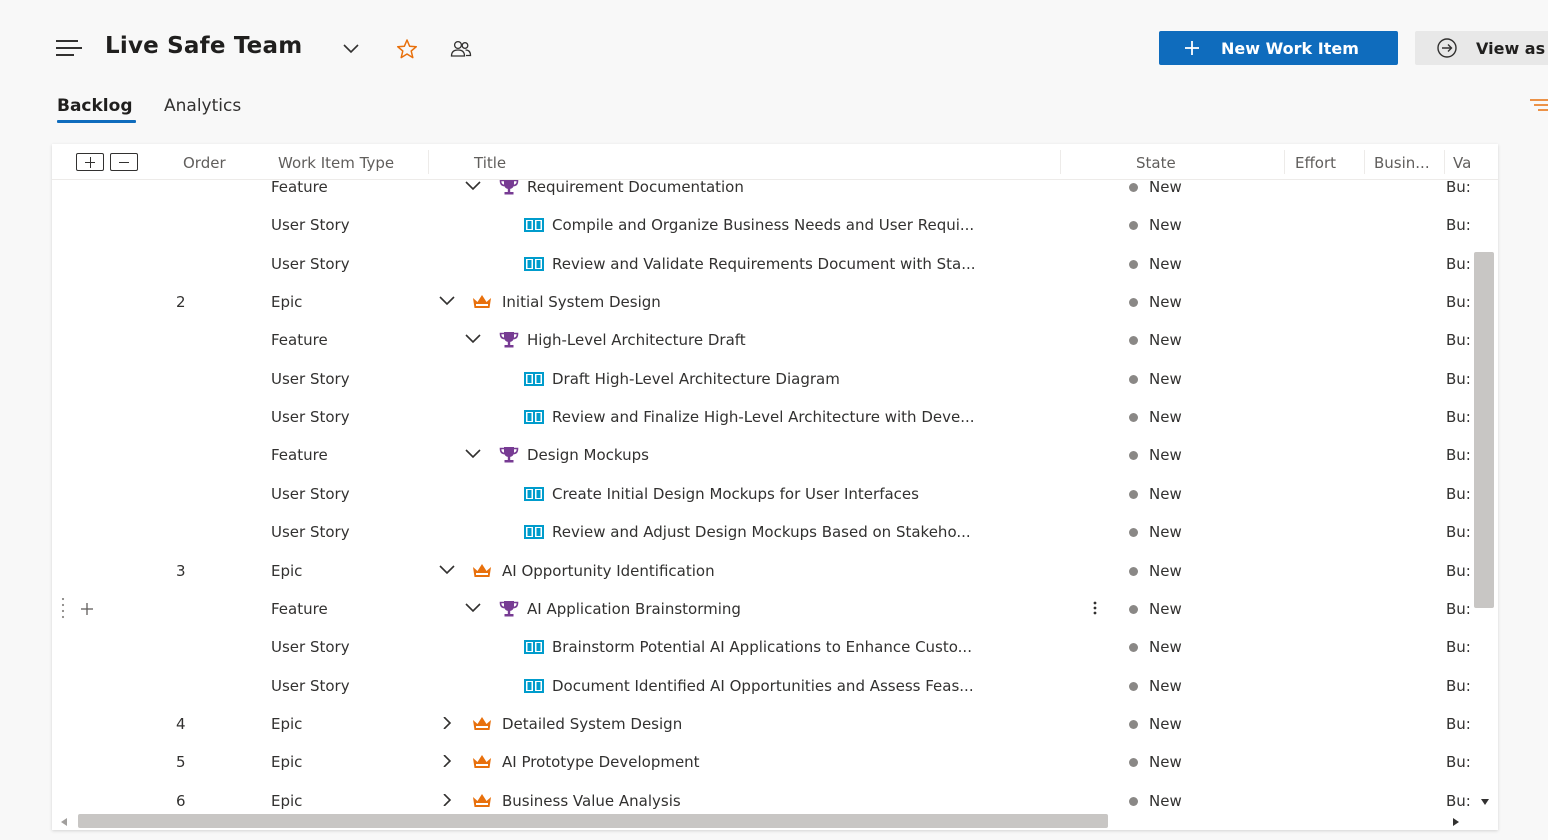 Image resolution: width=1548 pixels, height=840 pixels. What do you see at coordinates (635, 188) in the screenshot?
I see `work-item-title-link: Requirement Documentation` at bounding box center [635, 188].